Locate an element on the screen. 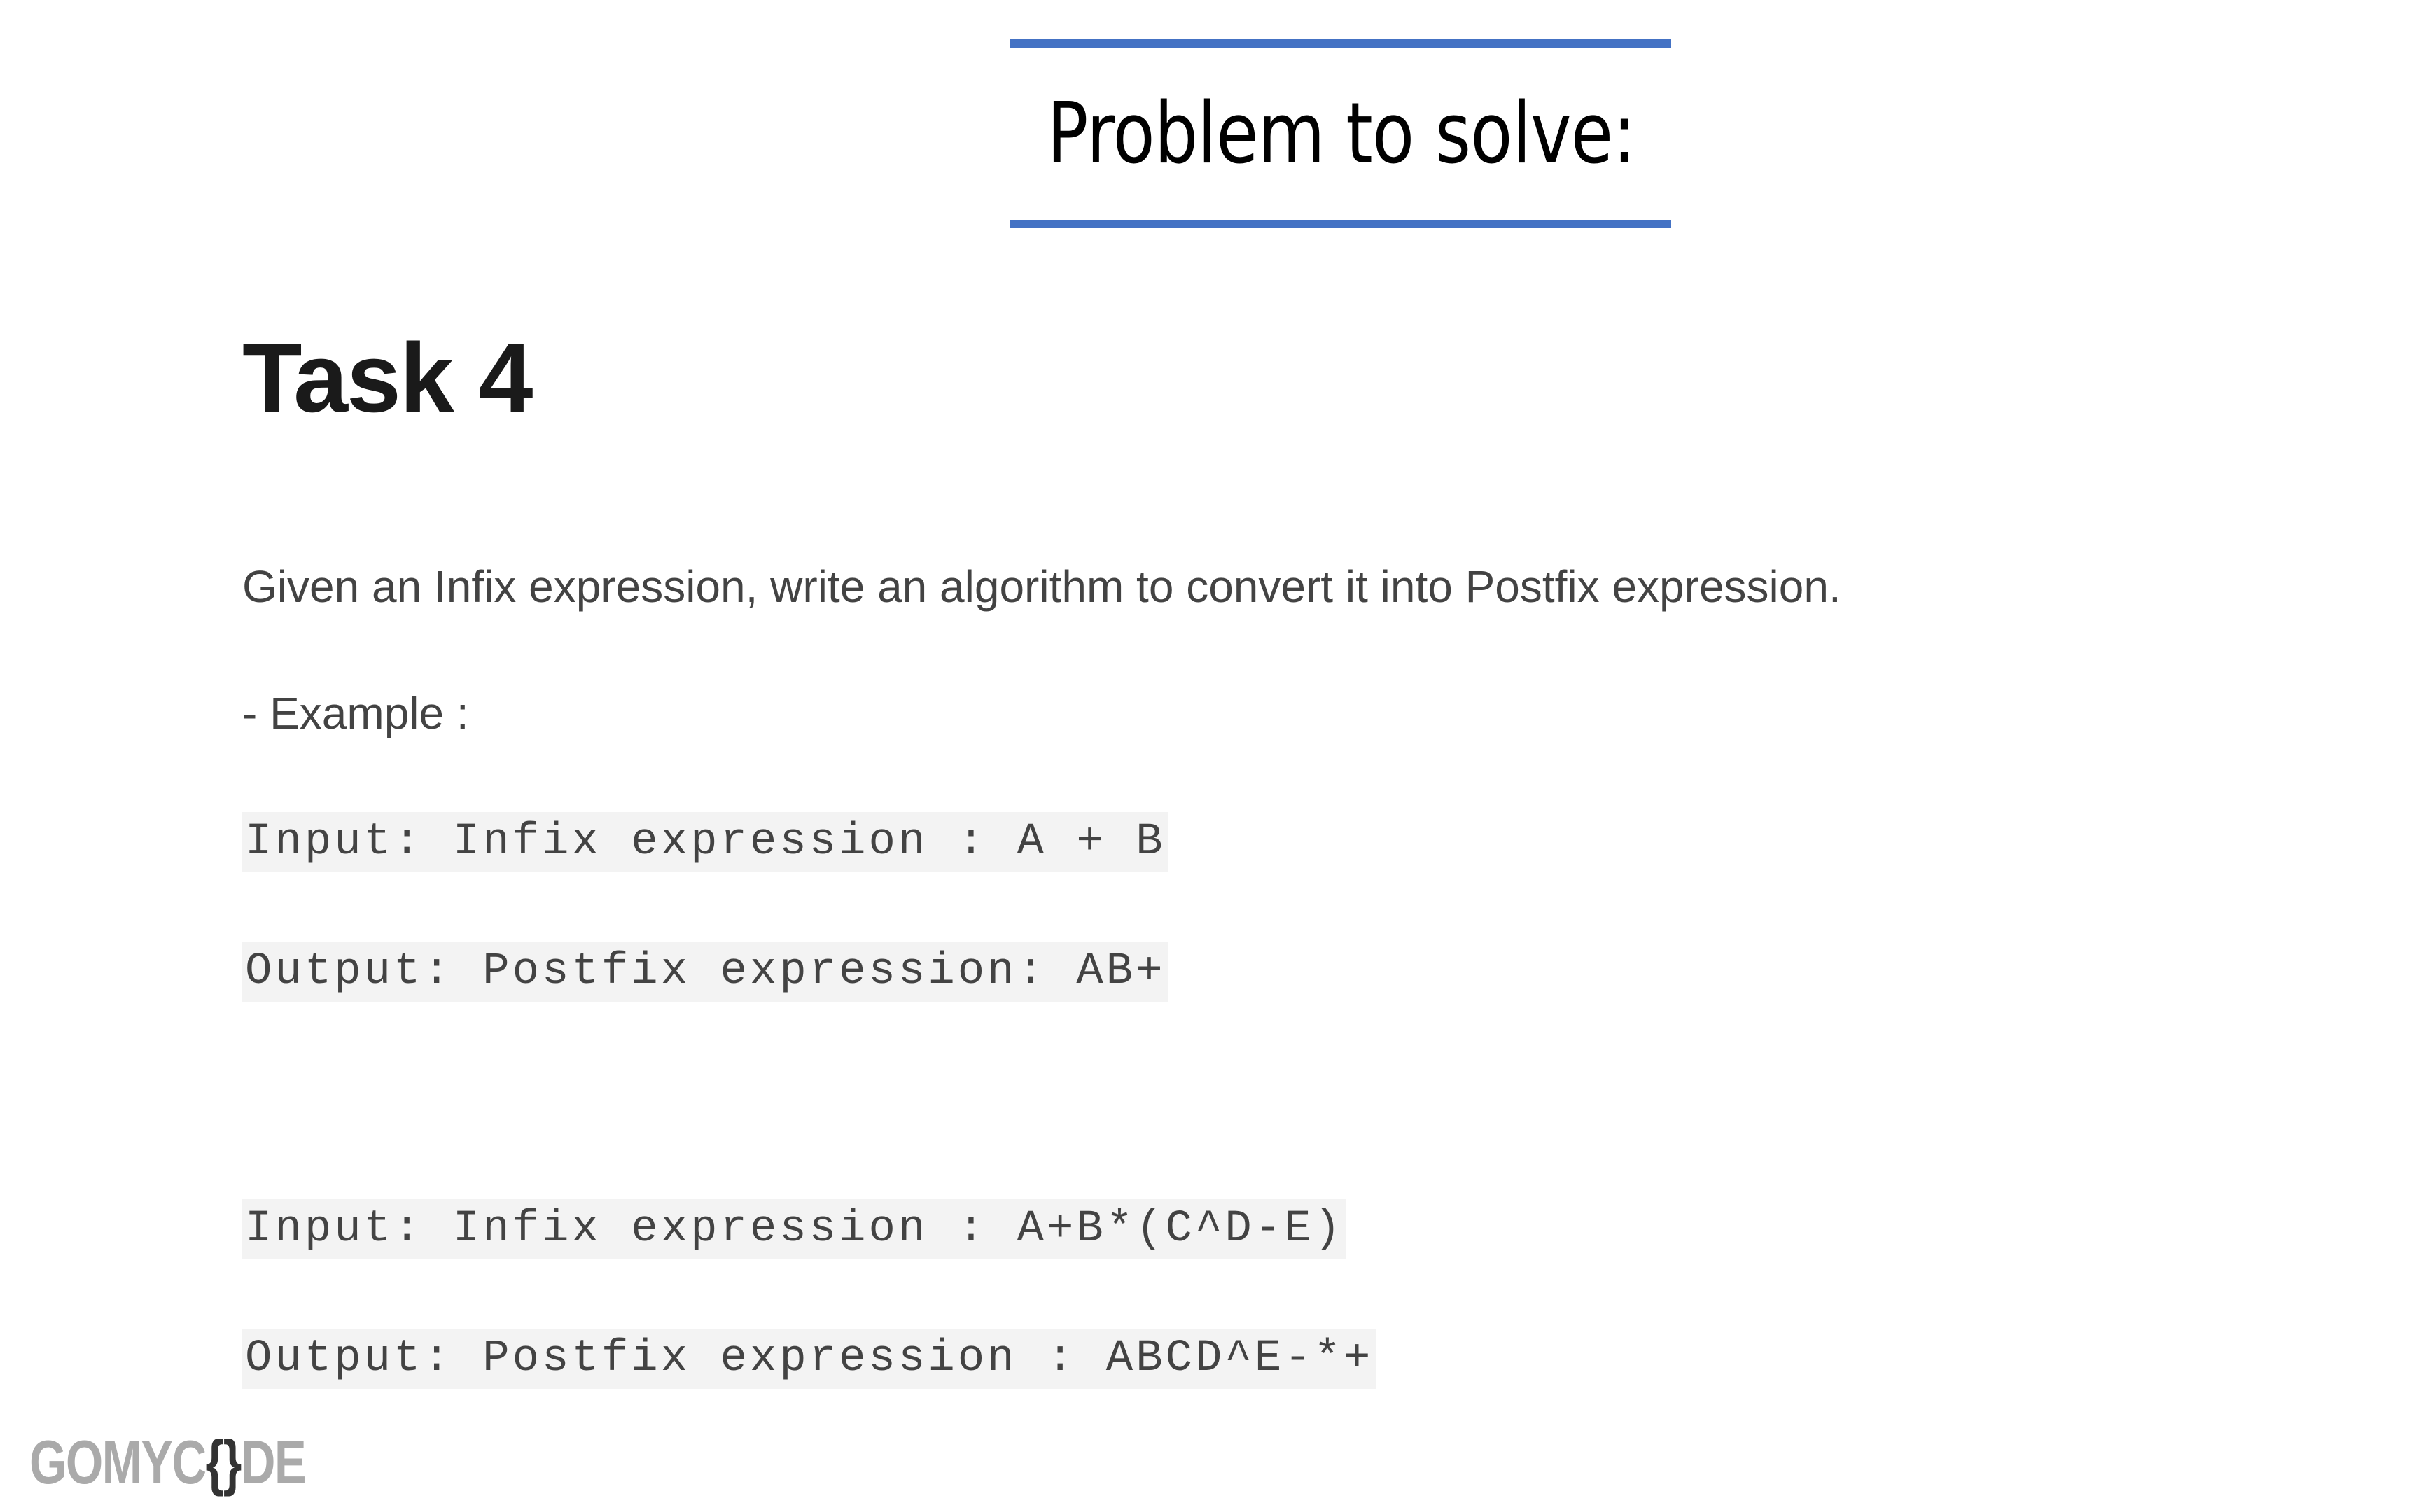 Image resolution: width=2421 pixels, height=1512 pixels. header-title: Problem to solve: is located at coordinates (1341, 134).